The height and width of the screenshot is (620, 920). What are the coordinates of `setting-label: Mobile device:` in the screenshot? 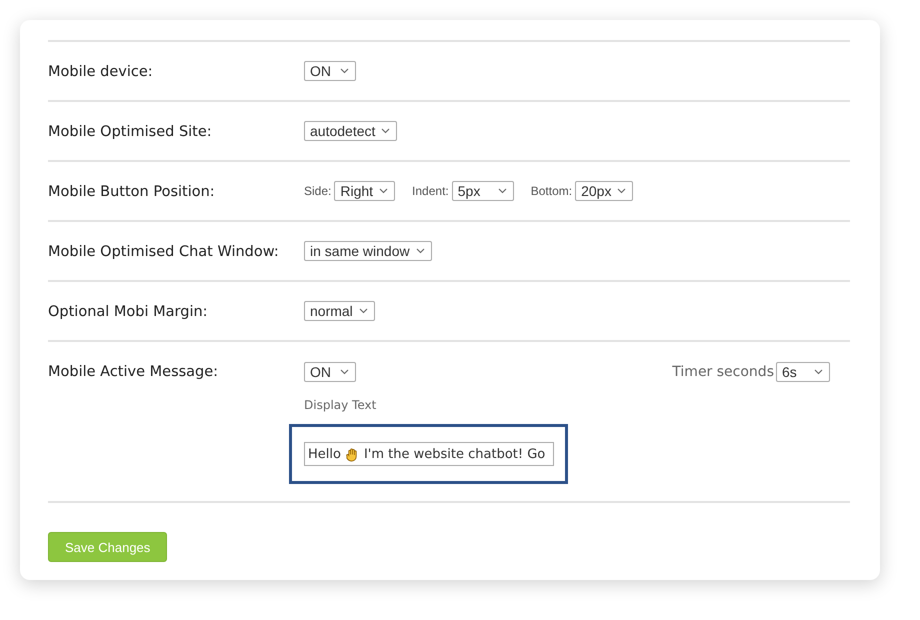 It's located at (101, 72).